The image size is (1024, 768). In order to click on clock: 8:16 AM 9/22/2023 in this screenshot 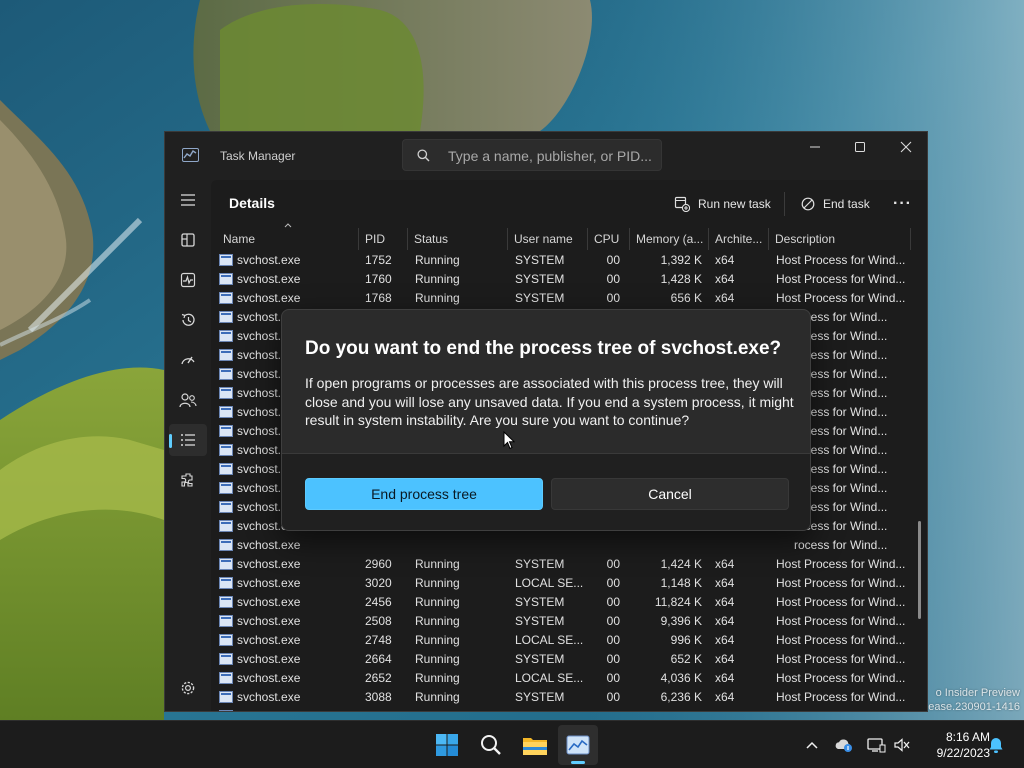, I will do `click(955, 745)`.